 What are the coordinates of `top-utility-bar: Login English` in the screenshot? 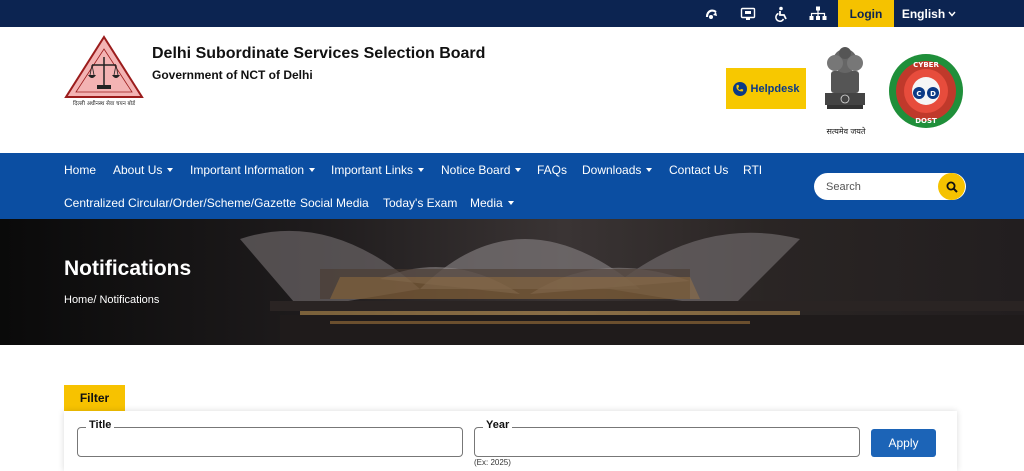 It's located at (512, 13).